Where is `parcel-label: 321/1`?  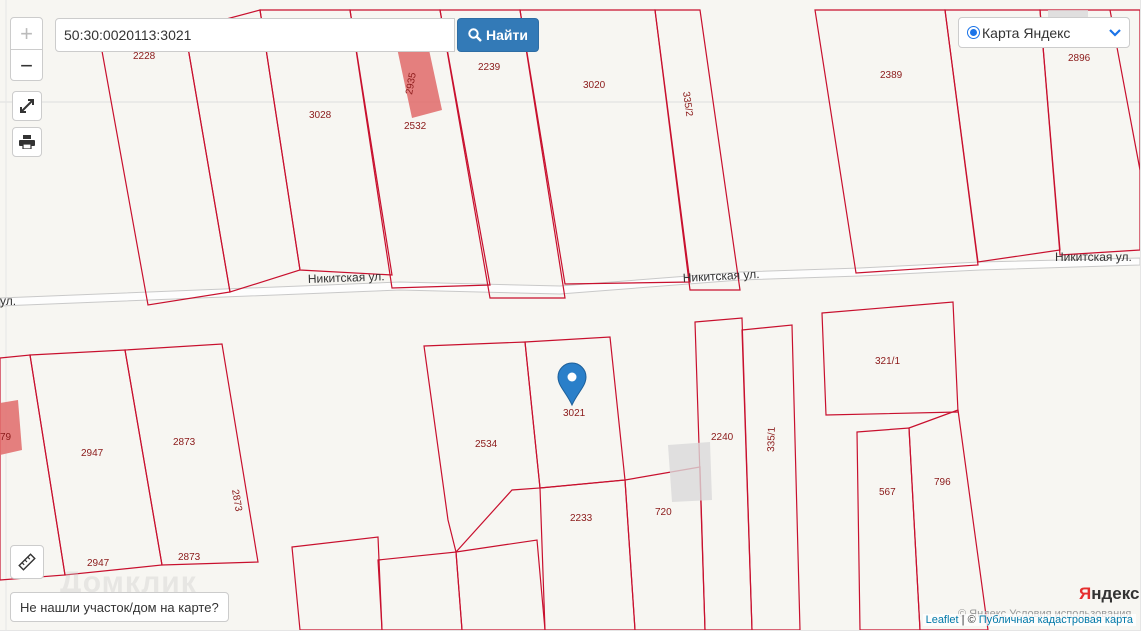 parcel-label: 321/1 is located at coordinates (887, 361).